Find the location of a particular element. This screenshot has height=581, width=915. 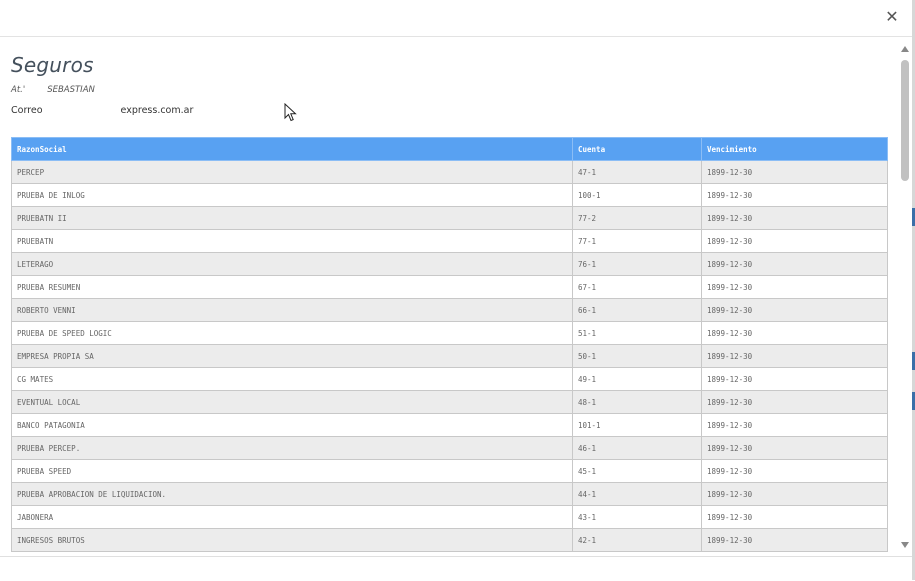

table-row: JABONERA 43-1 1899-12-30 is located at coordinates (449, 517).